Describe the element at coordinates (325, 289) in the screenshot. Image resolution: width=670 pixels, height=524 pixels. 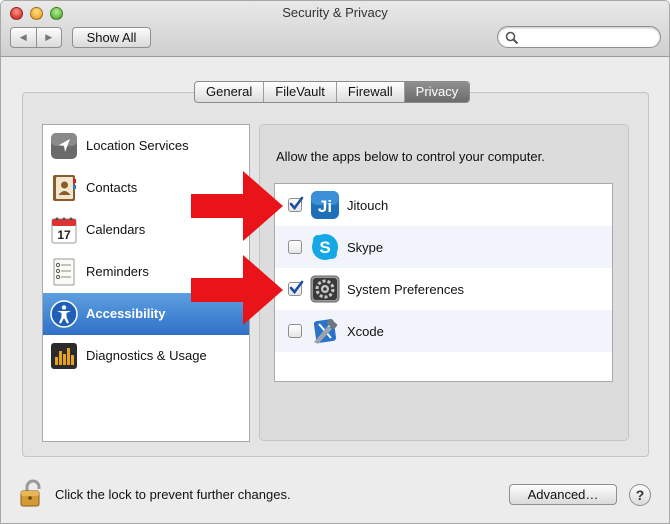
I see `system-preferences-icon` at that location.